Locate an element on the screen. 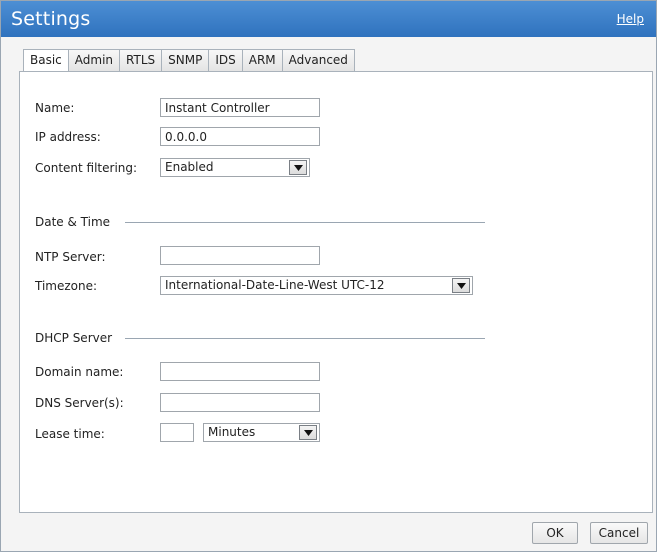  cancel-button: Cancel is located at coordinates (619, 533).